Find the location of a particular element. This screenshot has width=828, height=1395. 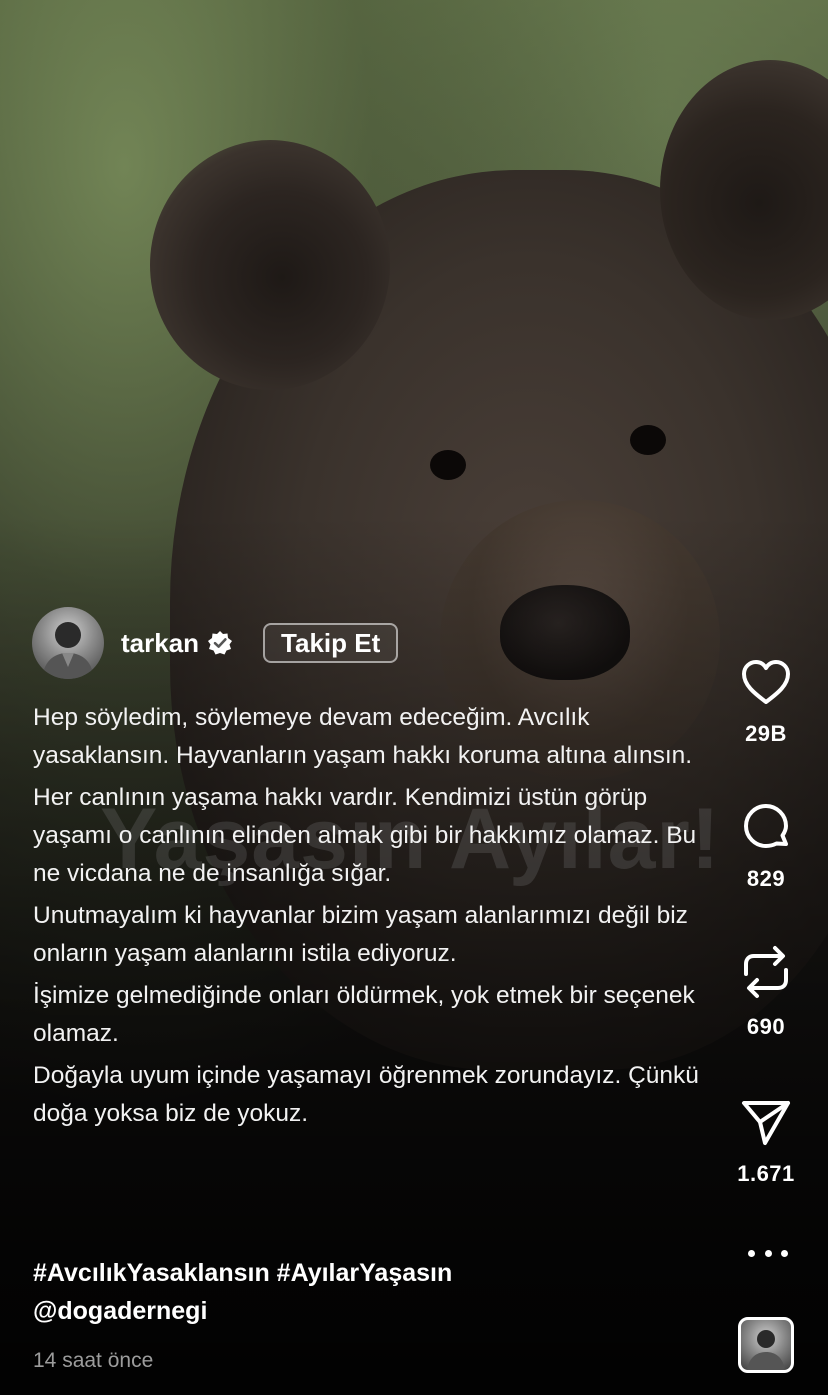

repost-button: 690 is located at coordinates (766, 990).